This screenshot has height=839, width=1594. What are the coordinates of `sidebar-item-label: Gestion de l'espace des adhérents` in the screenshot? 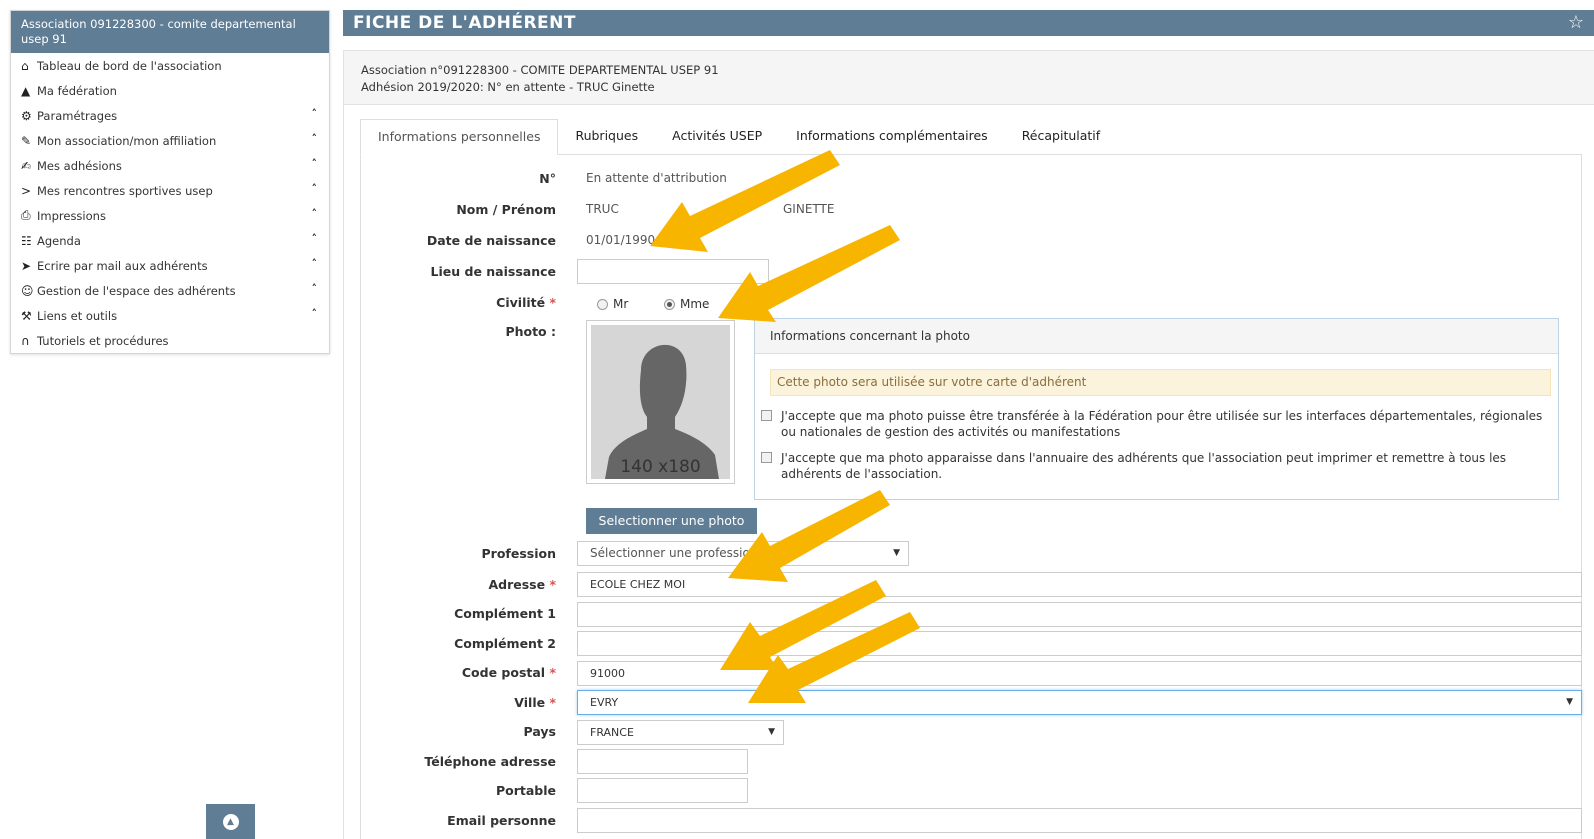 It's located at (136, 290).